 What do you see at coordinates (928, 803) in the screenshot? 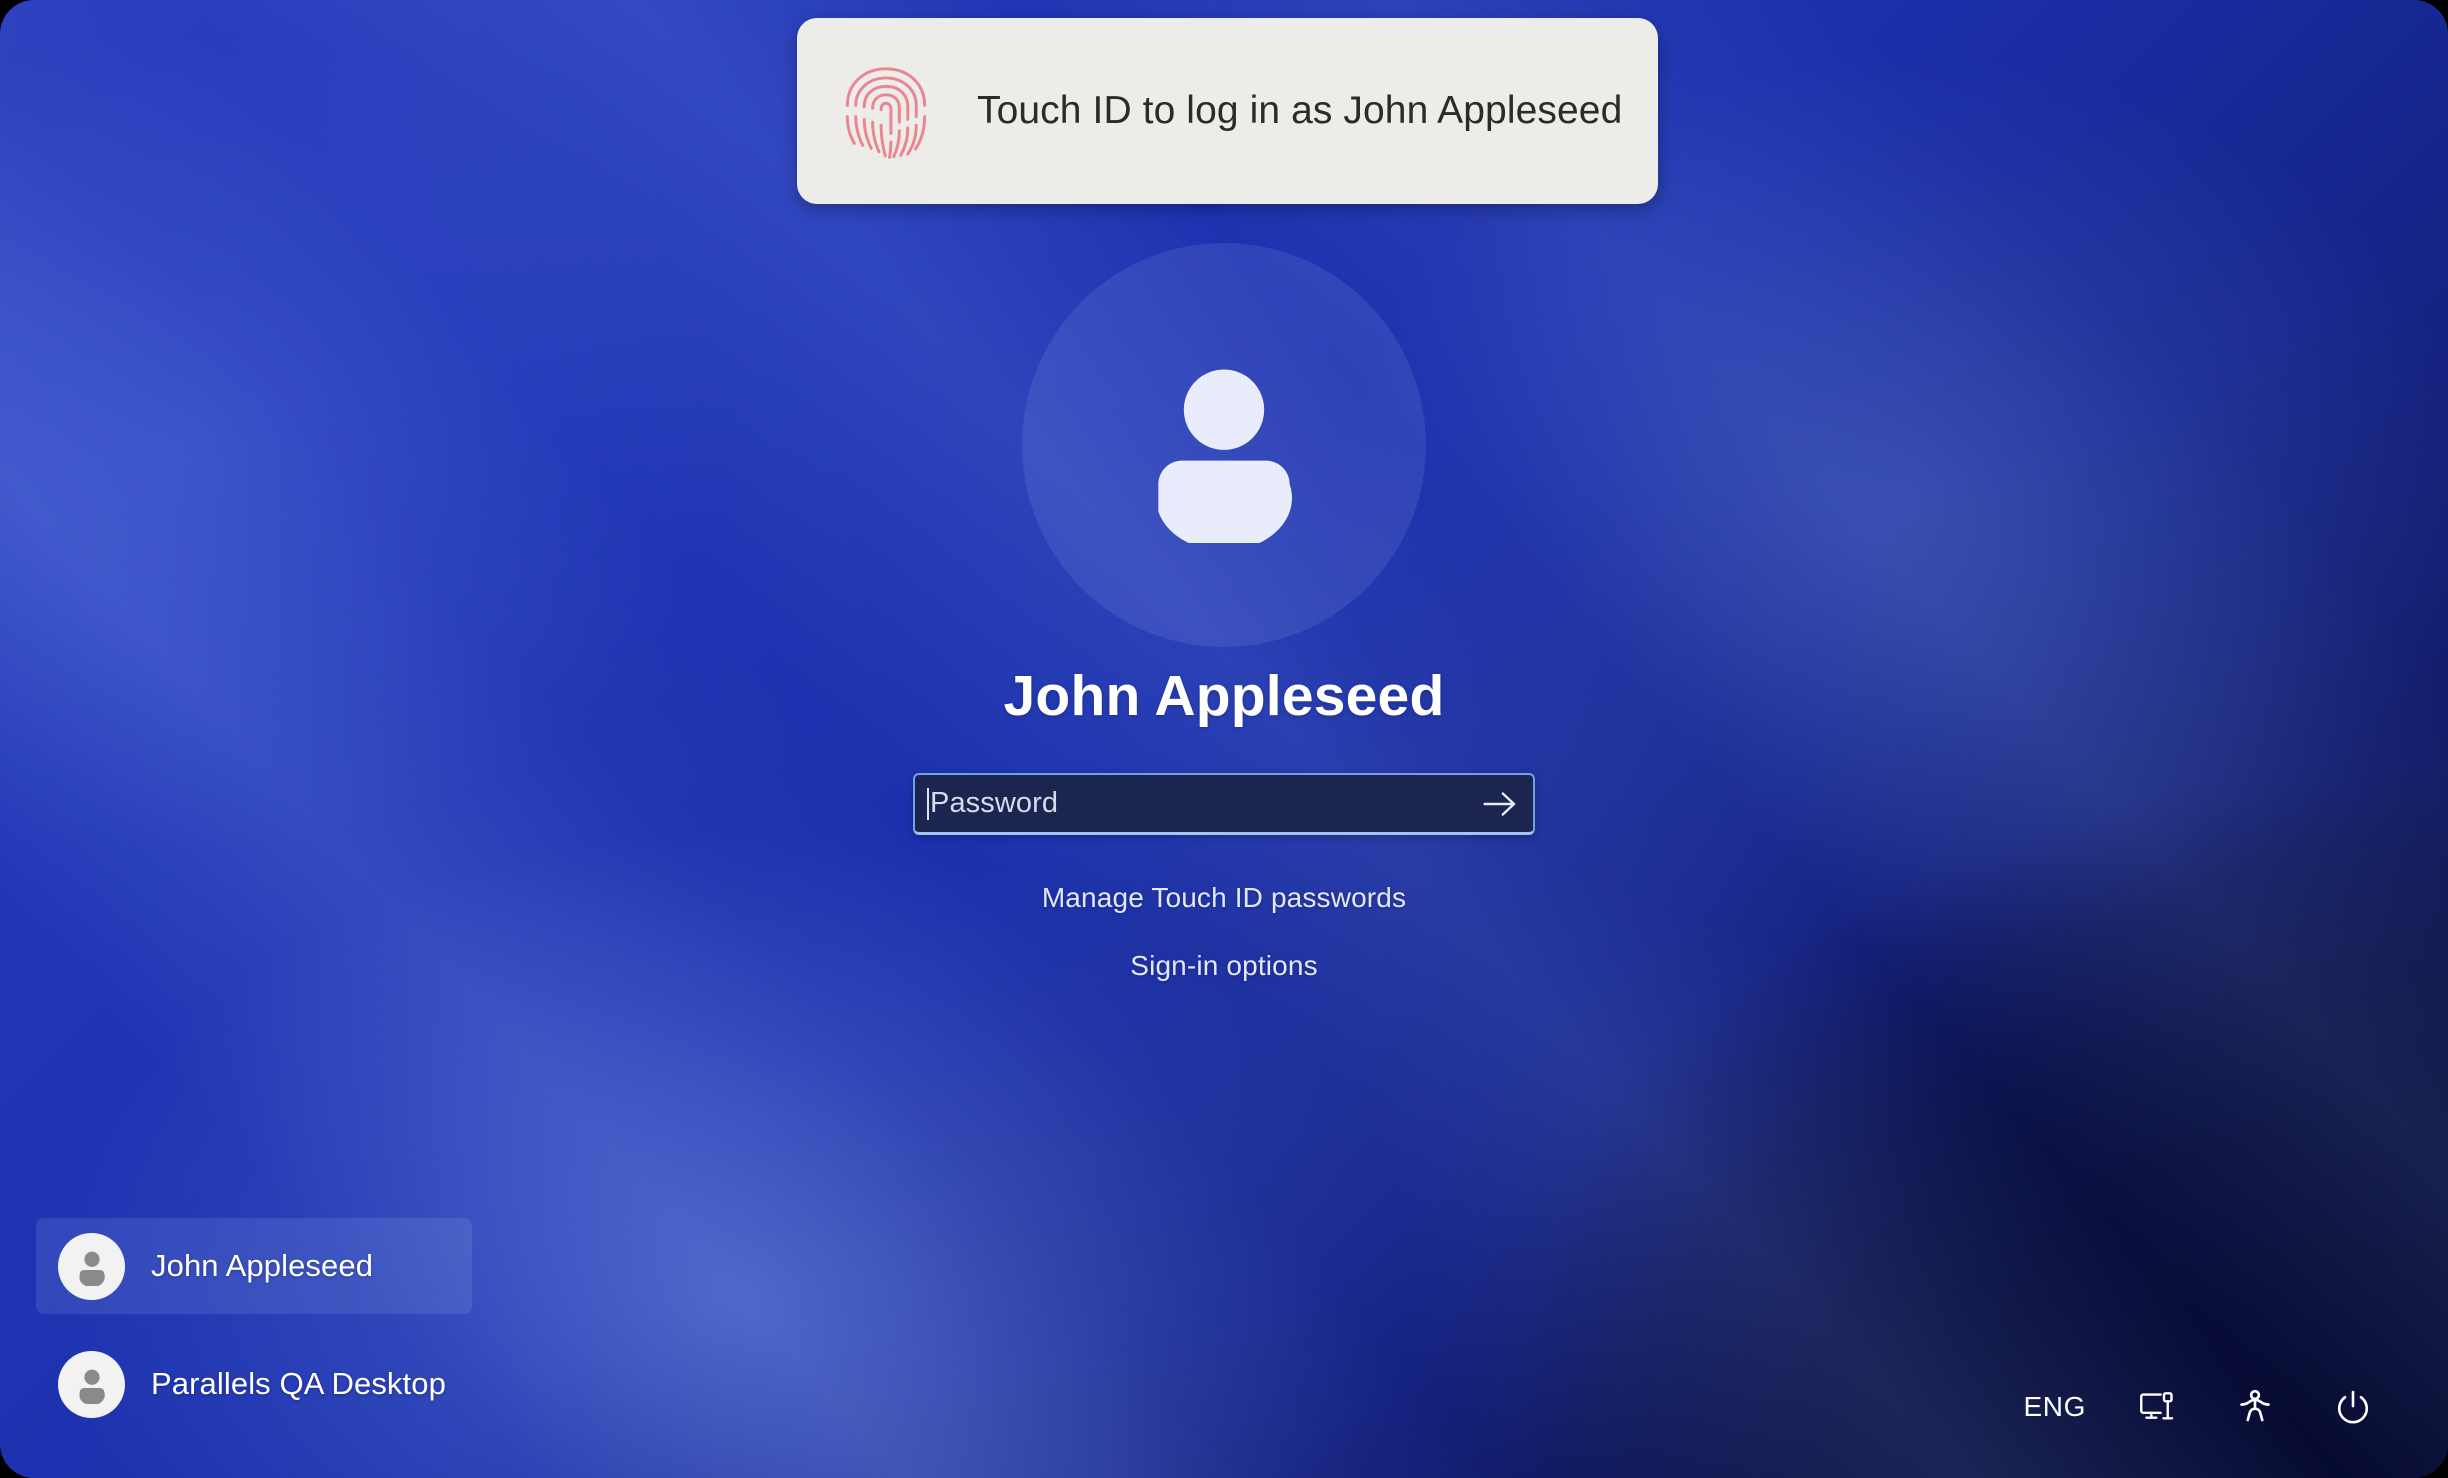
I see `text-cursor` at bounding box center [928, 803].